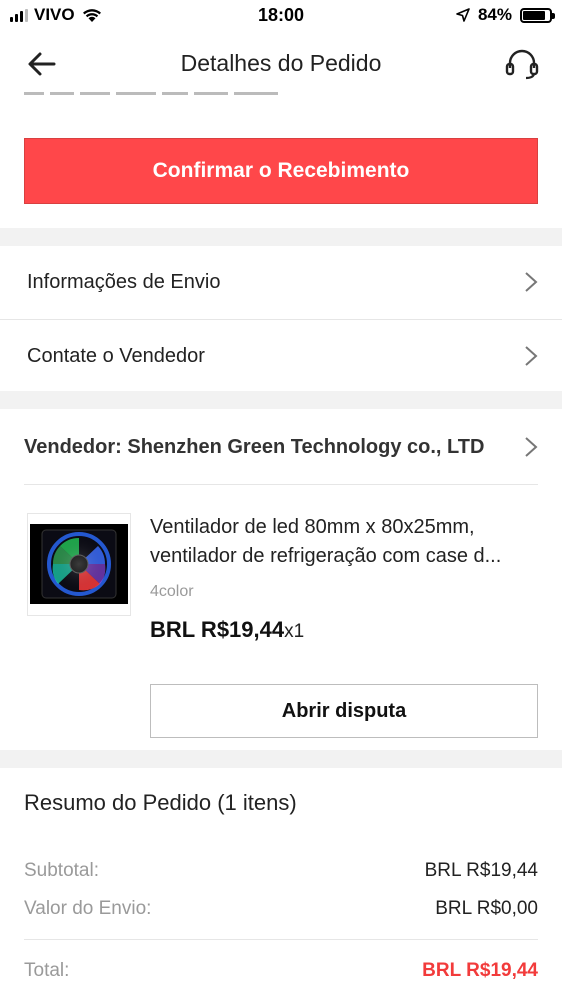  I want to click on product-title-line: Ventilador de led 80mm x 80x25mm,, so click(312, 527).